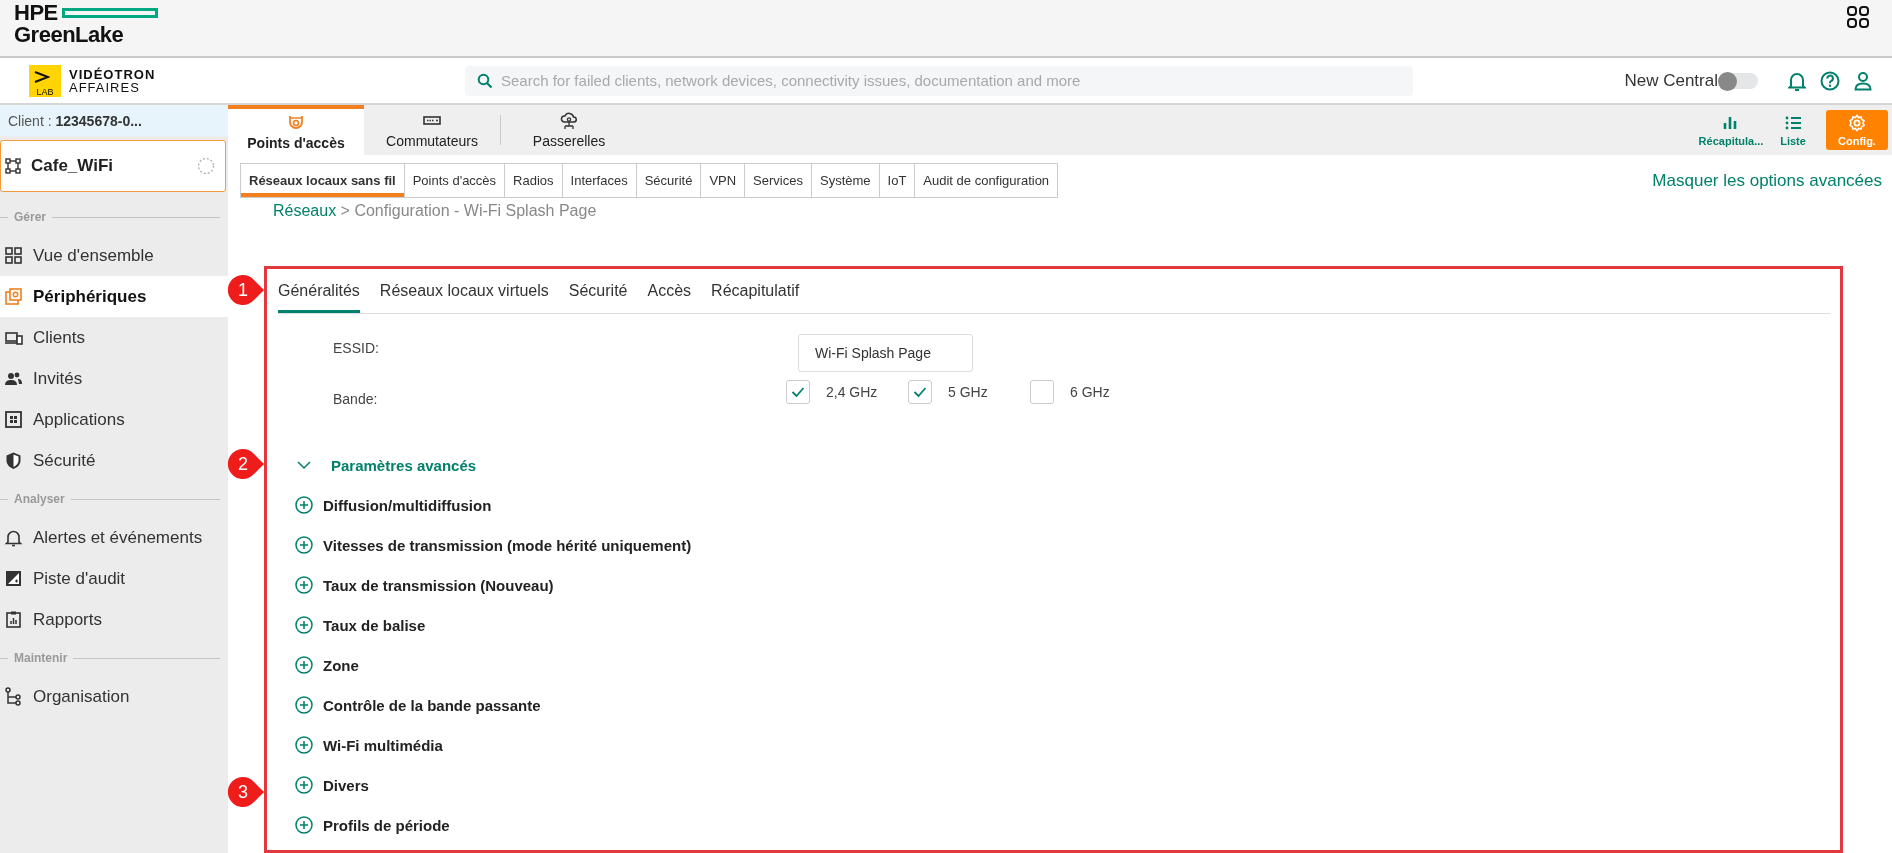 This screenshot has width=1892, height=853. Describe the element at coordinates (114, 696) in the screenshot. I see `sidebar-item: Organisation` at that location.